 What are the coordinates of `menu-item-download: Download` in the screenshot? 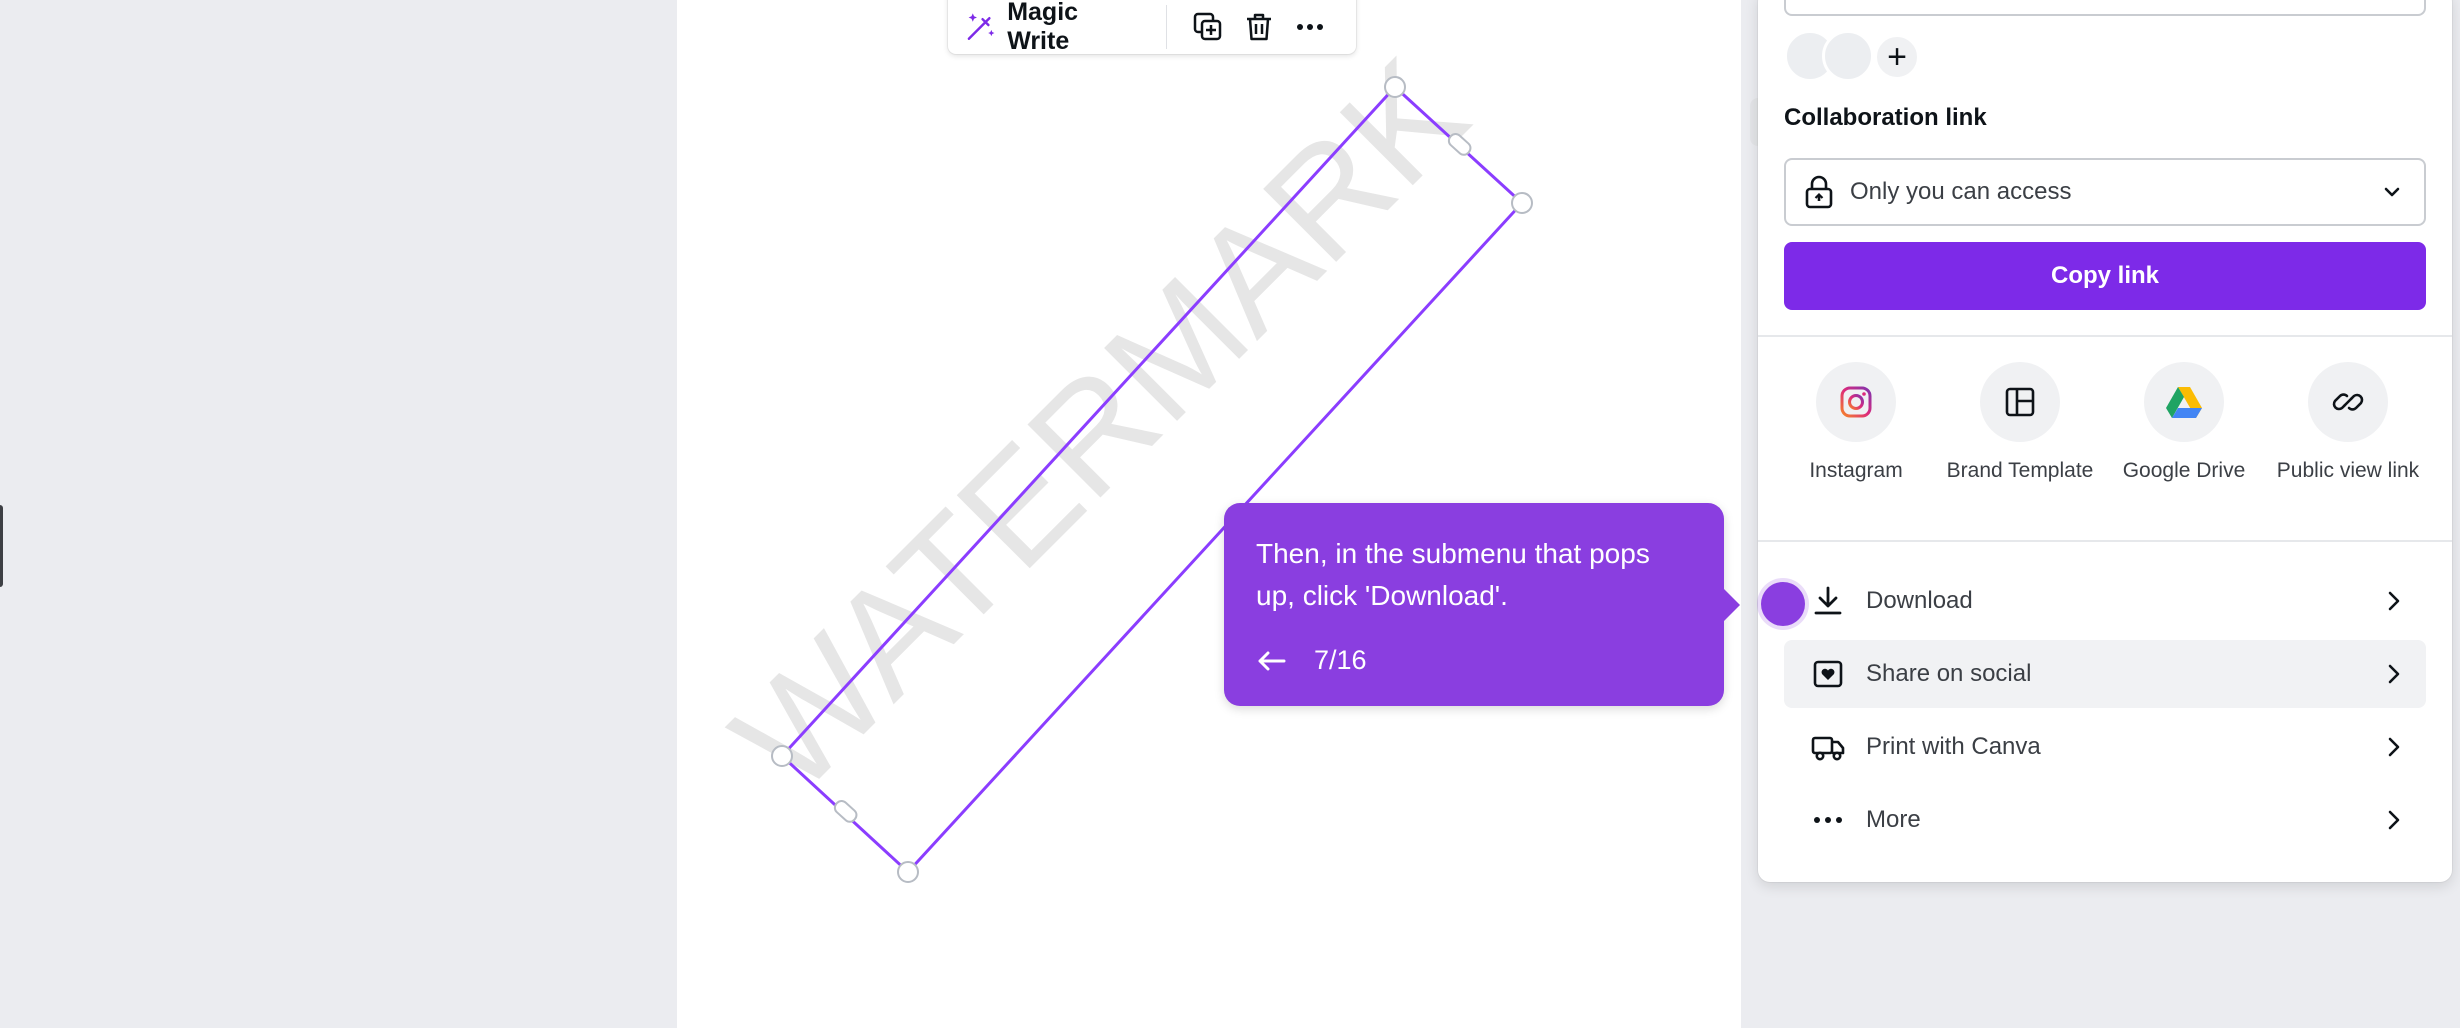 It's located at (2105, 601).